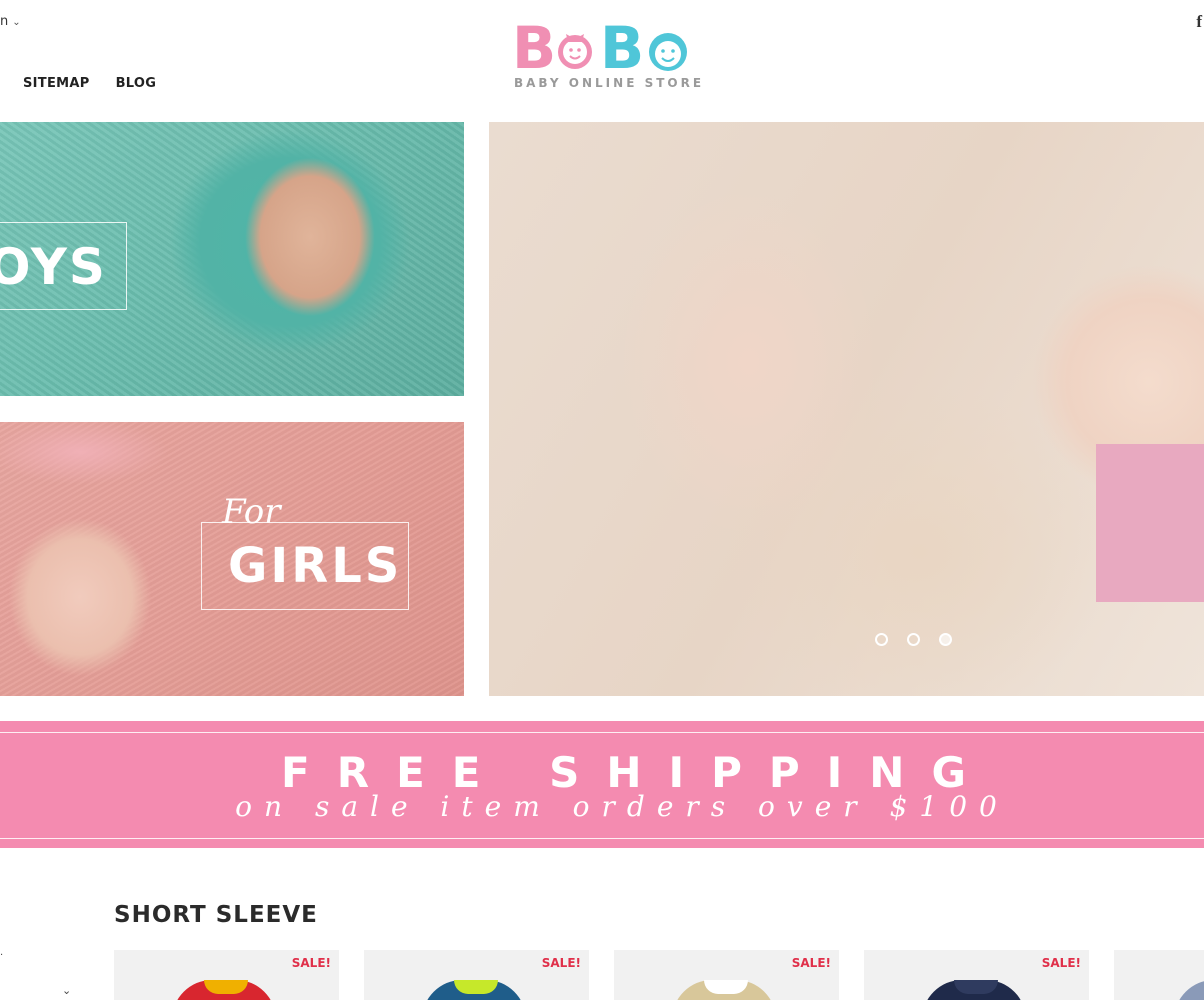 Image resolution: width=1204 pixels, height=1000 pixels. I want to click on nav-sitemap: SITEMAP, so click(56, 83).